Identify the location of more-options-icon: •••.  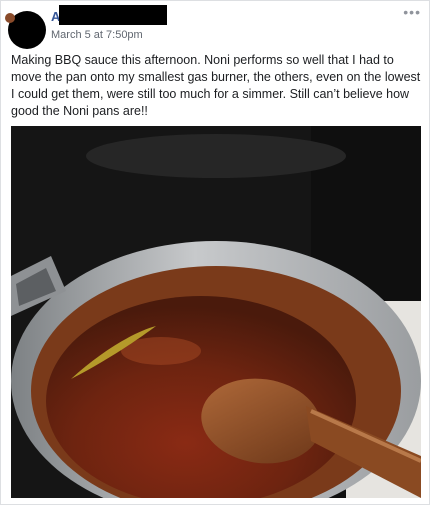
(412, 12).